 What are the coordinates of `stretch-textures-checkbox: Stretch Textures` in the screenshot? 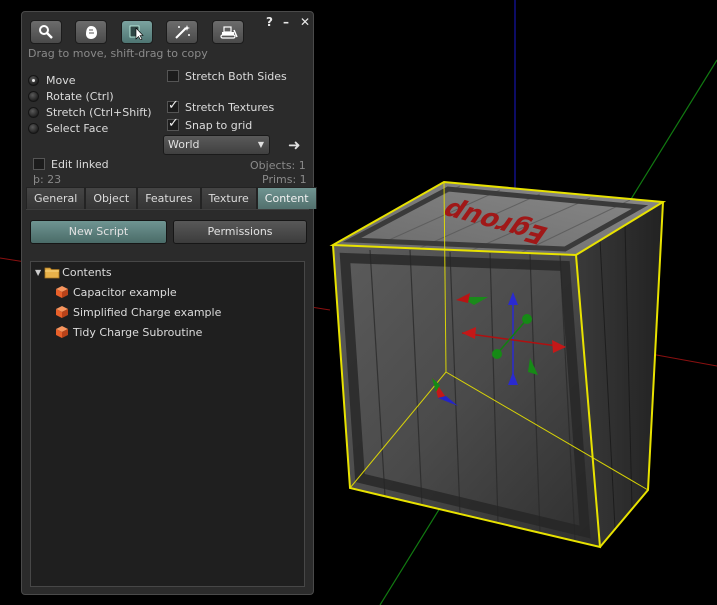 It's located at (221, 106).